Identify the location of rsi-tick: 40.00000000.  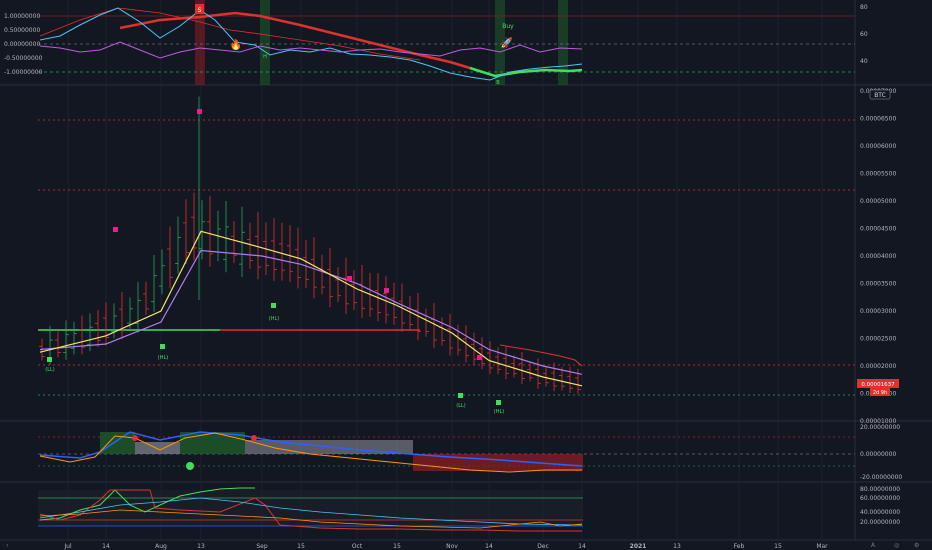
(880, 512).